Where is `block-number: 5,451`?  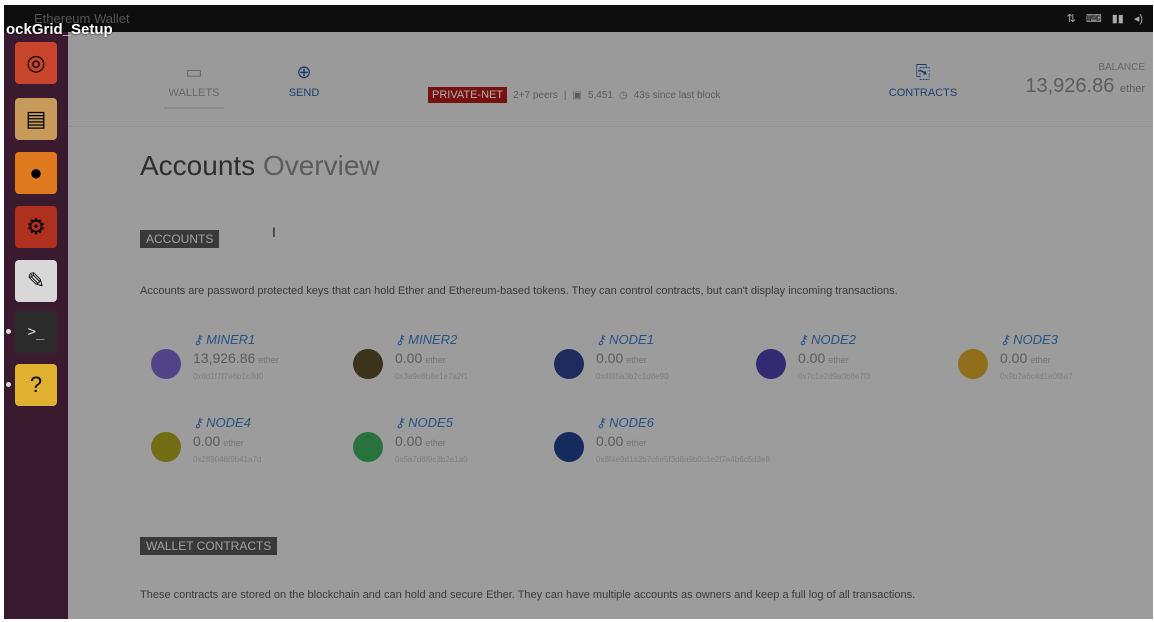 block-number: 5,451 is located at coordinates (600, 95).